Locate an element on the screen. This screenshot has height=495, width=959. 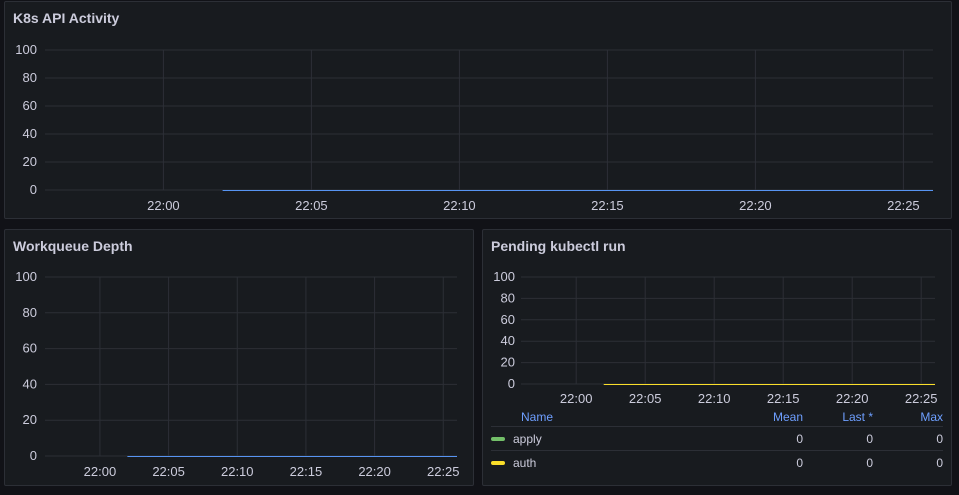
legend-name-cell: apply is located at coordinates (612, 439).